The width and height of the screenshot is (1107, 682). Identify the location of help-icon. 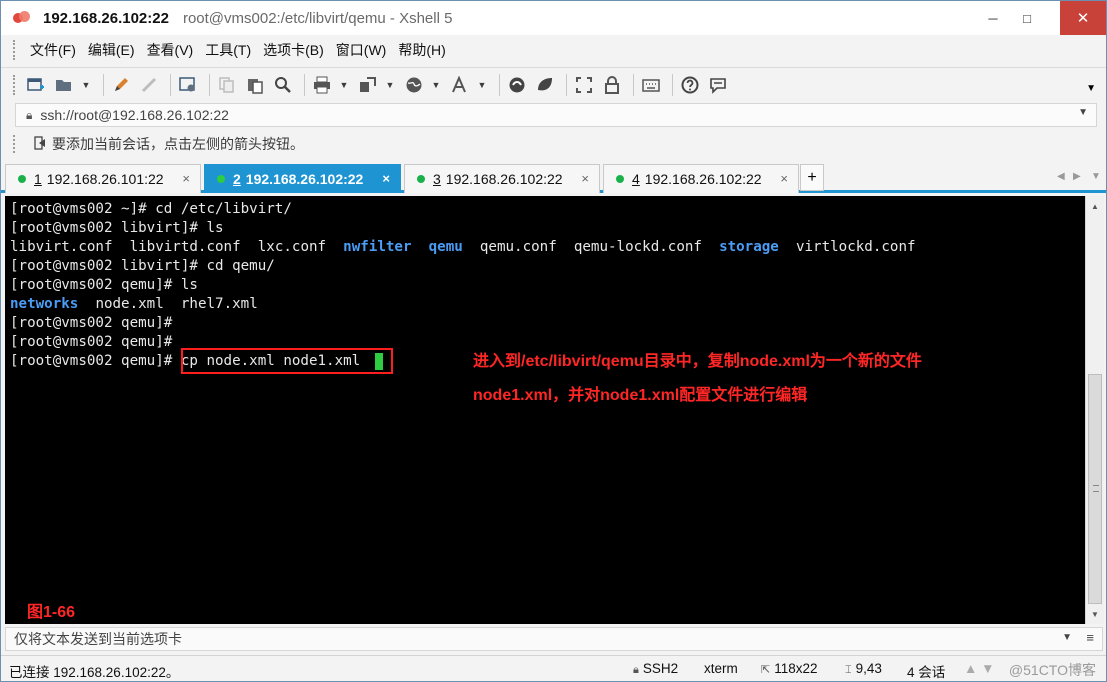
(690, 85).